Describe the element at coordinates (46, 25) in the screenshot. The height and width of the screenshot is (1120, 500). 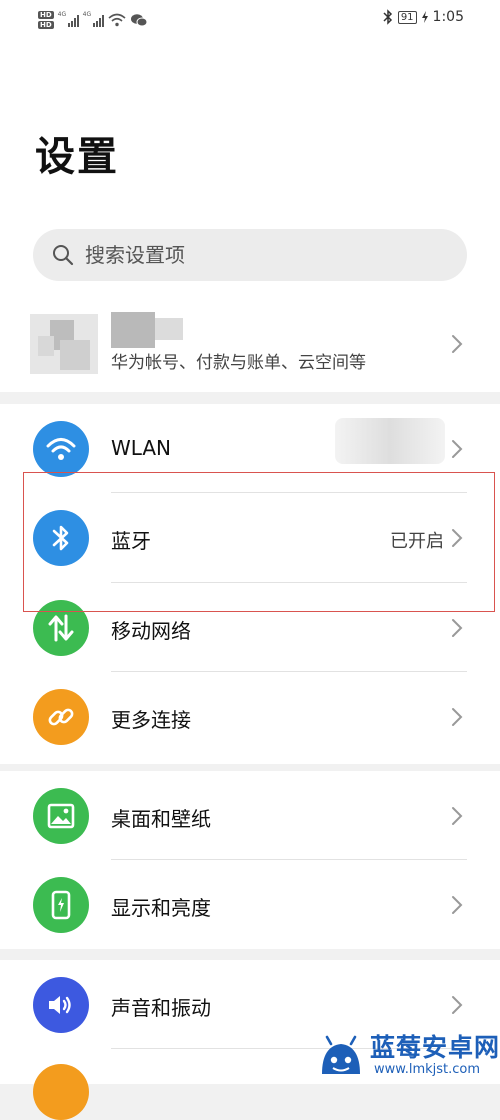
I see `hd-badge-2: HD` at that location.